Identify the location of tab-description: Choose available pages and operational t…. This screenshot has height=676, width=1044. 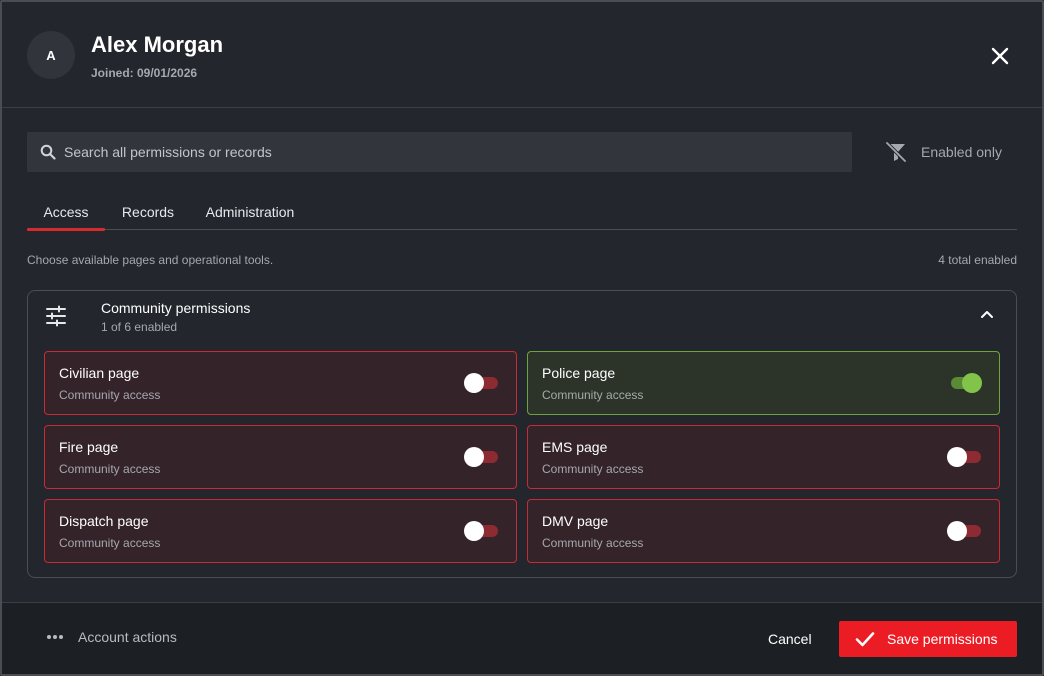
(150, 260).